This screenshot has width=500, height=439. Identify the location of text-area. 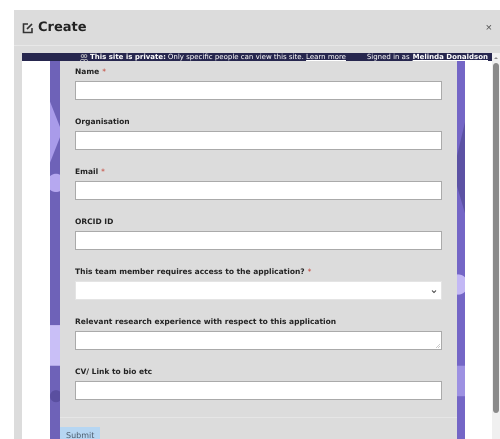
(258, 340).